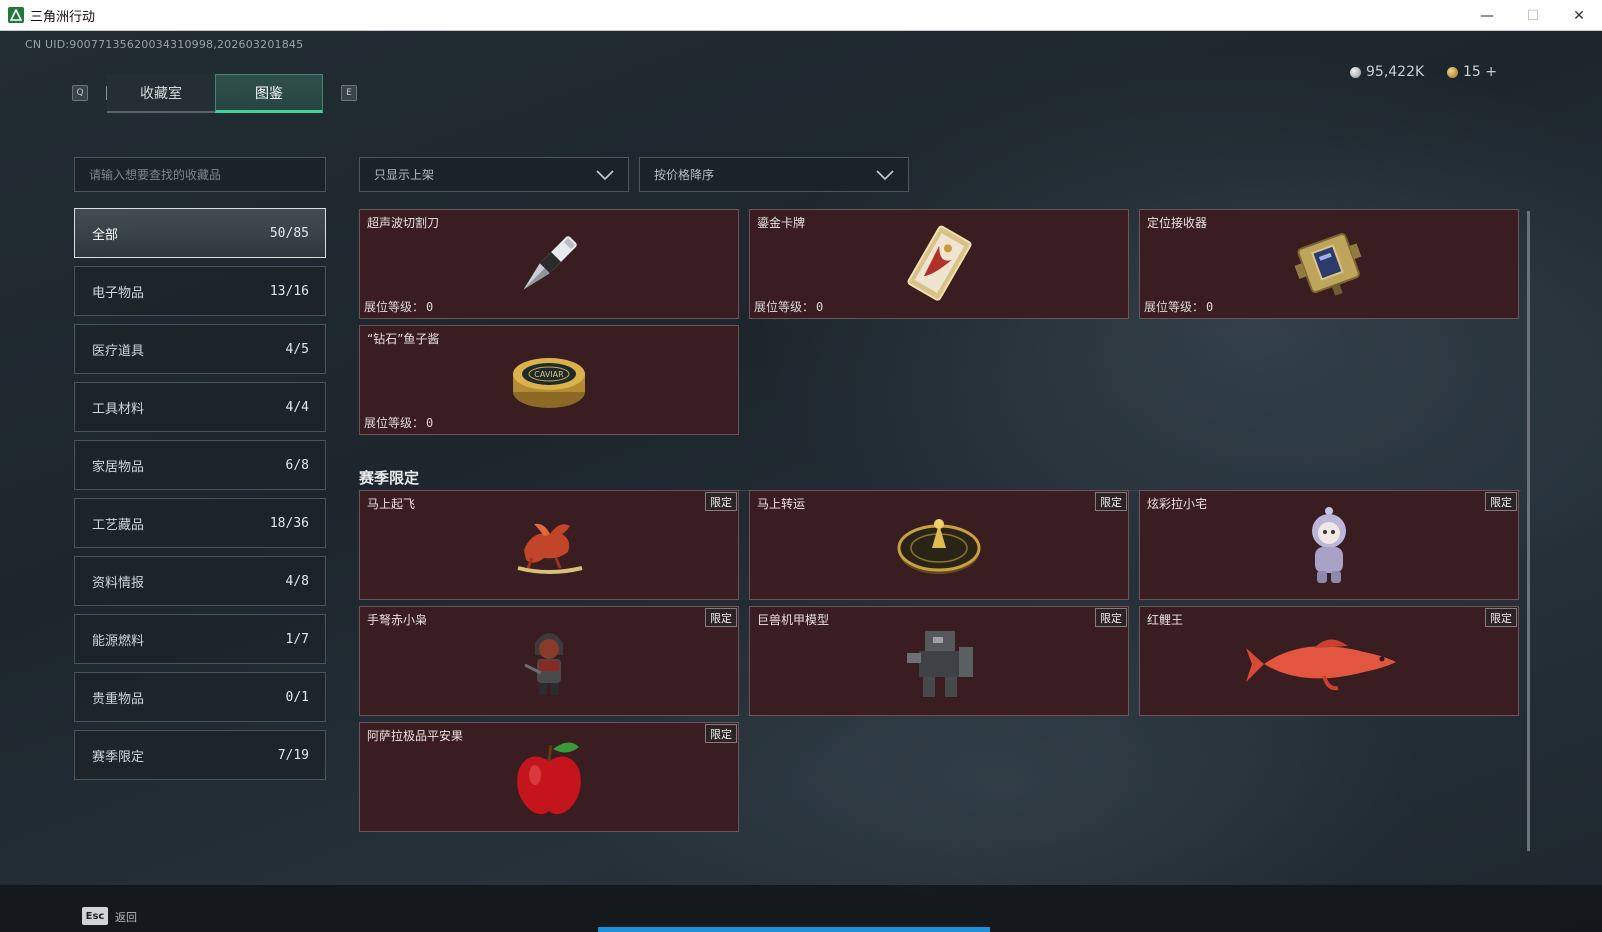 This screenshot has width=1602, height=932. Describe the element at coordinates (550, 548) in the screenshot. I see `flying-horse-icon` at that location.